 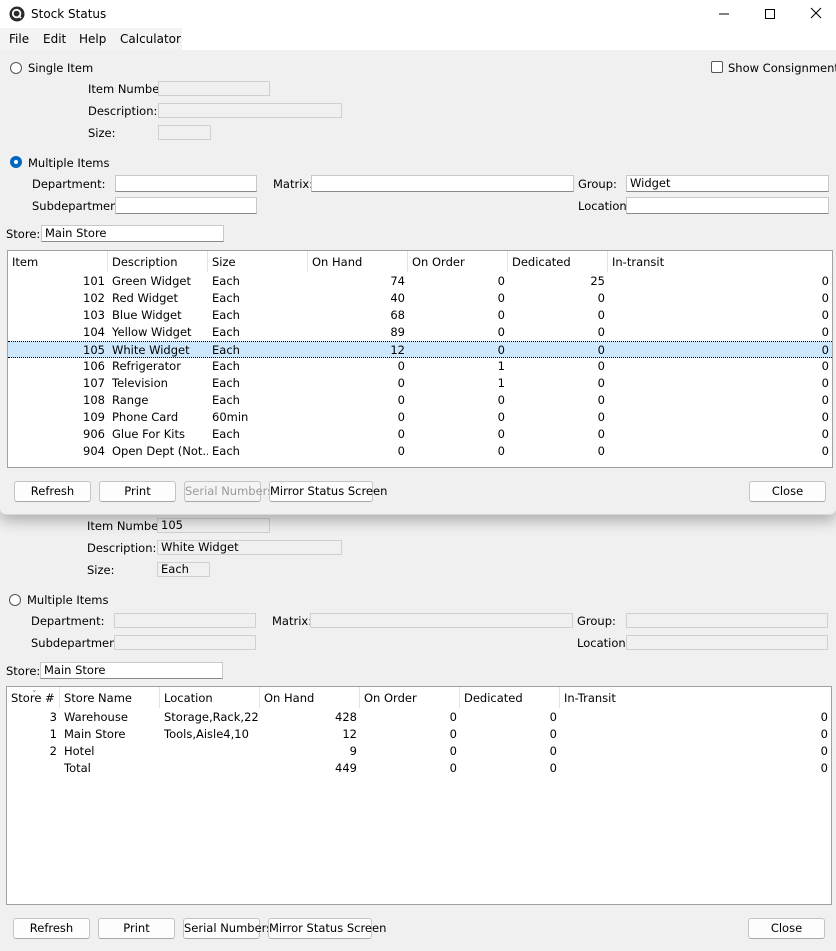 I want to click on item-row: 102 Red Widget Each 40 0 0 0, so click(x=420, y=298).